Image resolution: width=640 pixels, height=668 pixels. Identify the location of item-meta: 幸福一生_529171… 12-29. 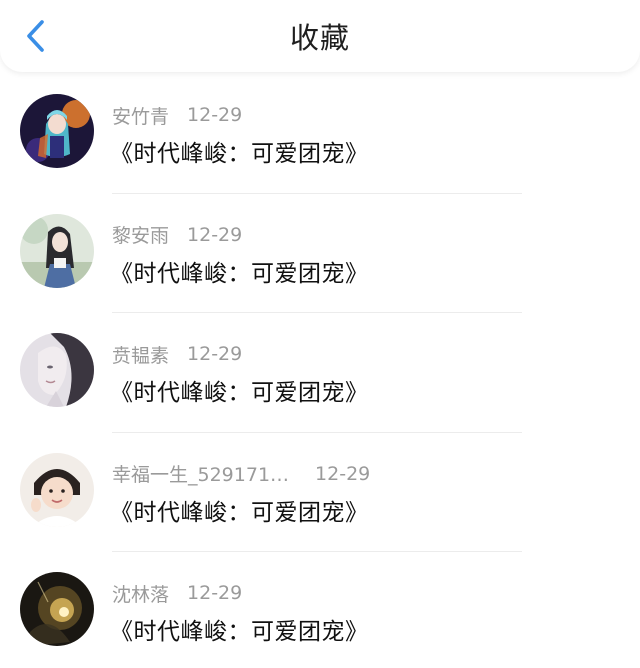
(241, 474).